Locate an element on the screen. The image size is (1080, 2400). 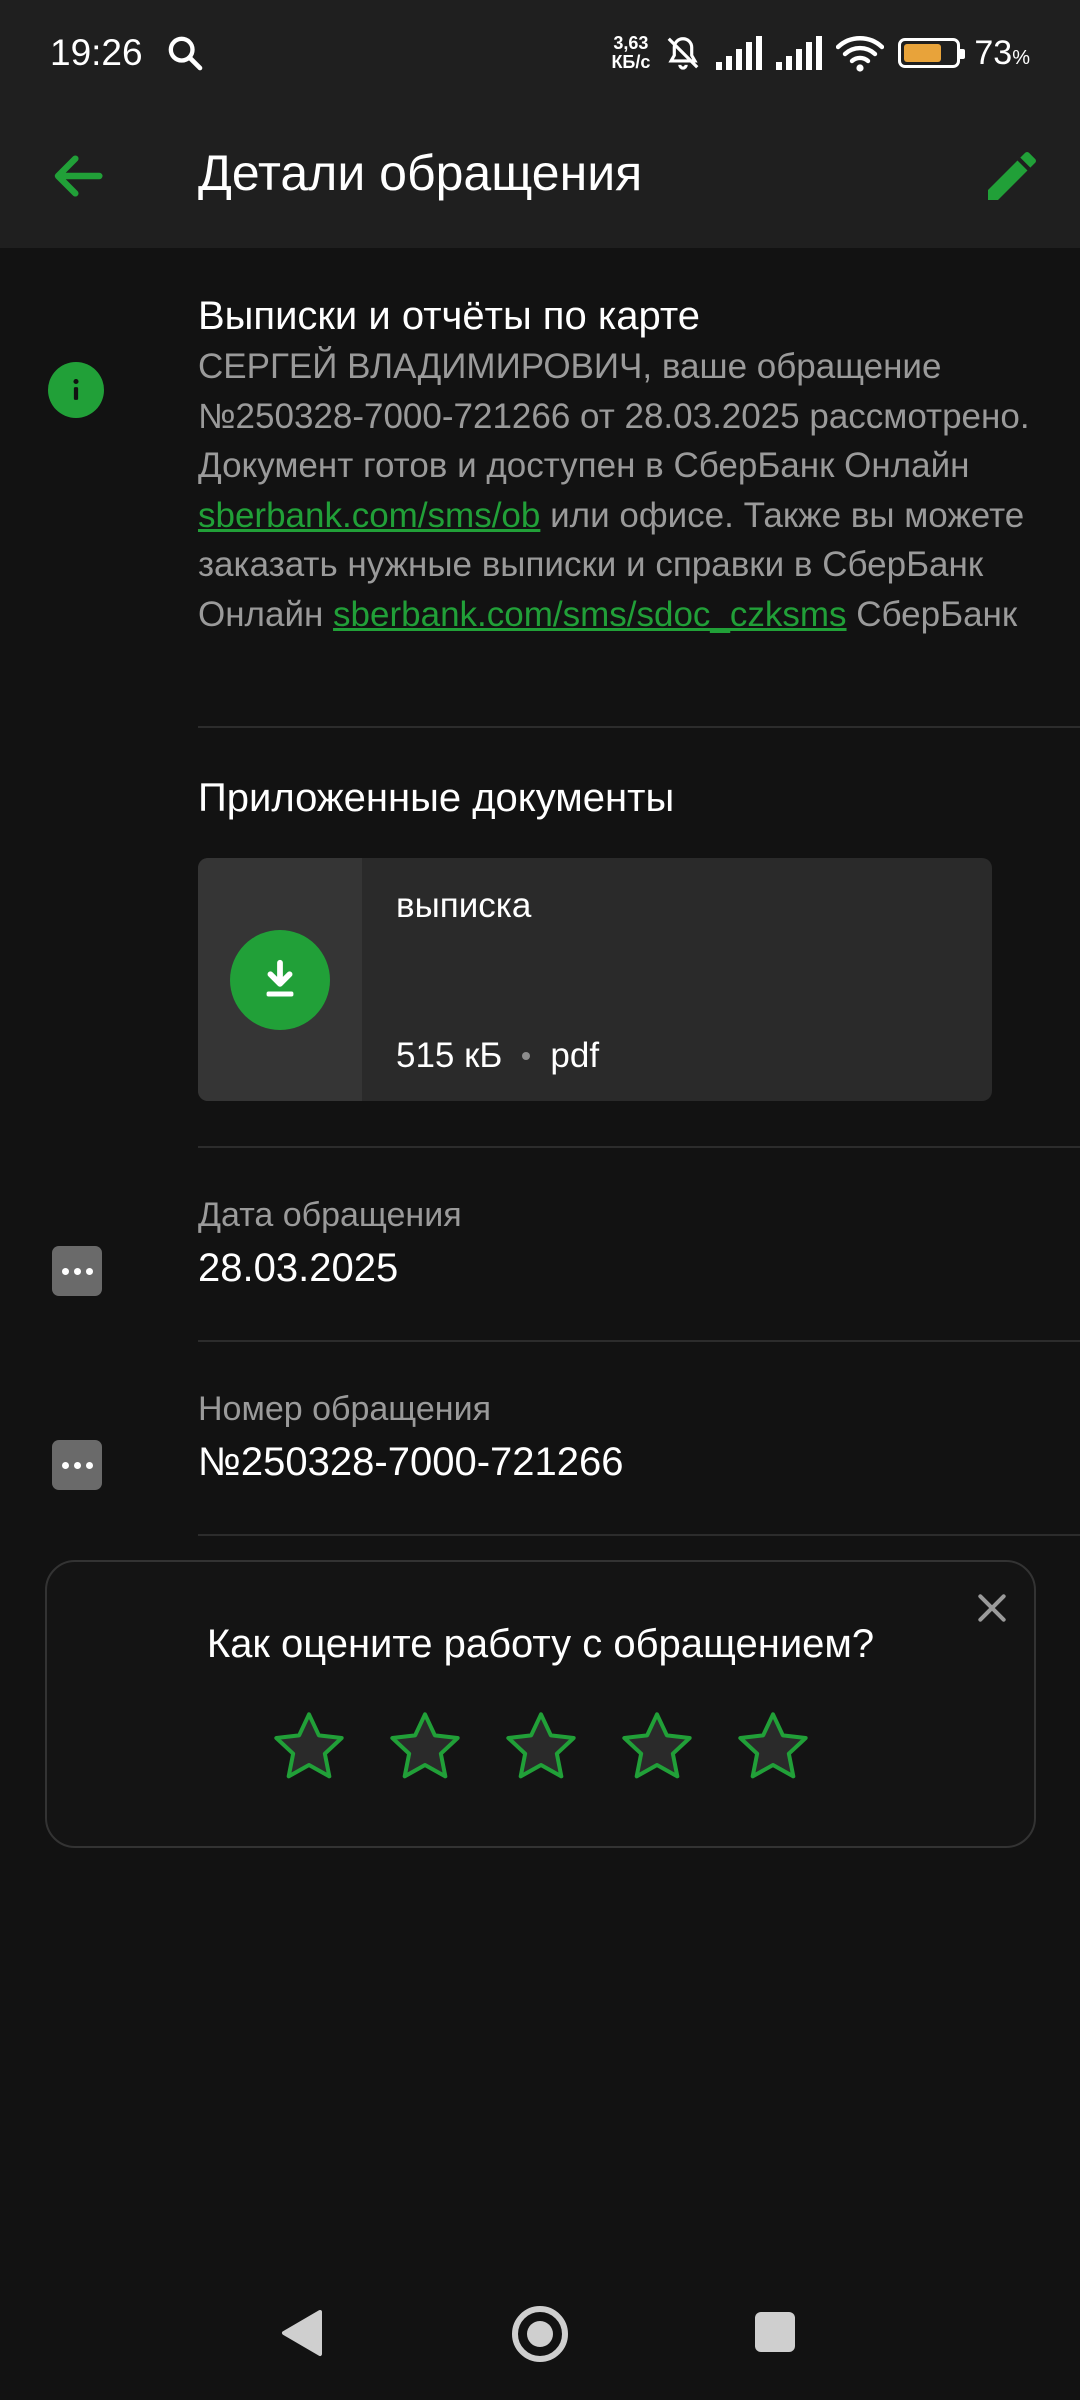
search-icon is located at coordinates (185, 53).